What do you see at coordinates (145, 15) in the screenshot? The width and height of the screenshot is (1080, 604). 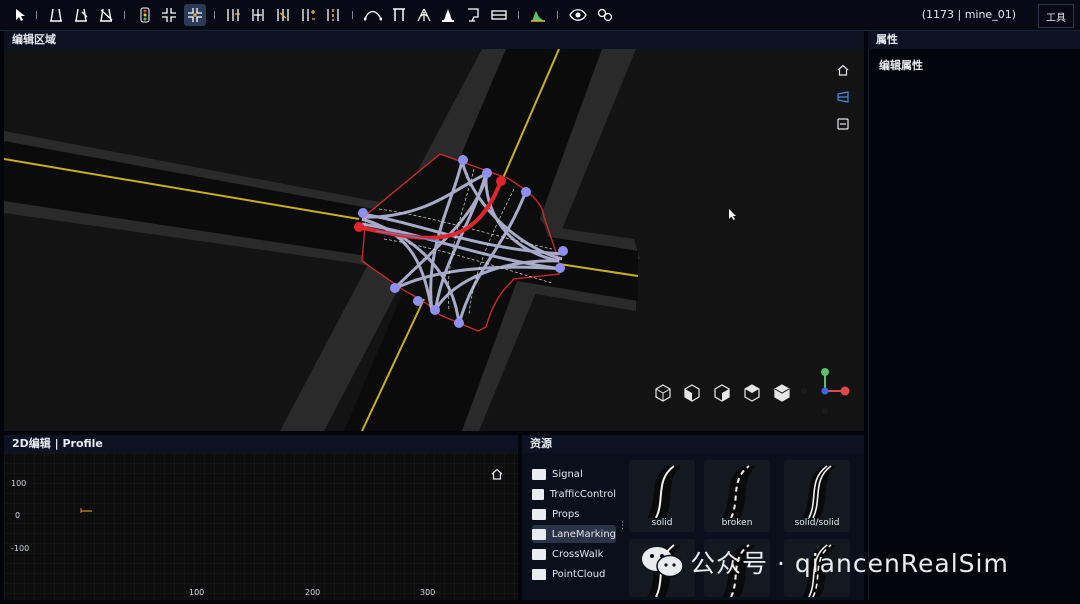 I see `traffic-light-icon` at bounding box center [145, 15].